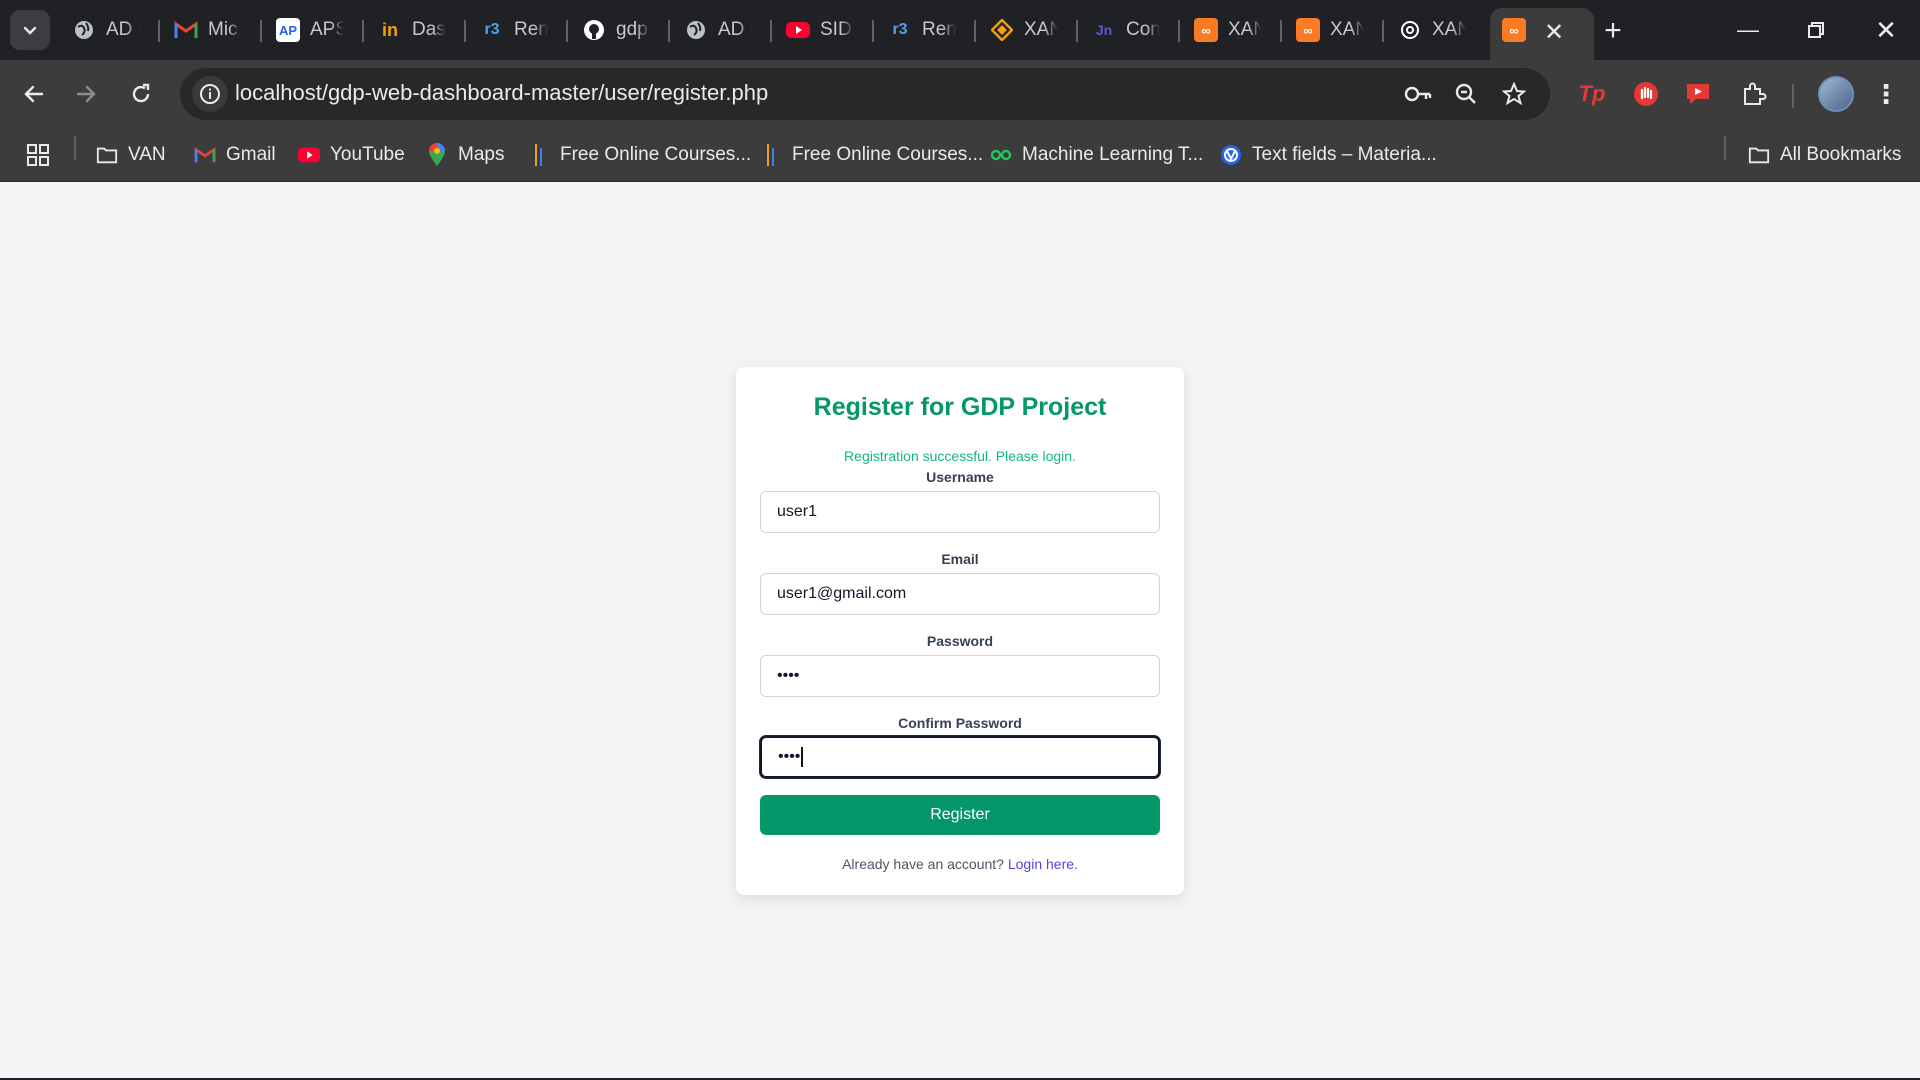 The width and height of the screenshot is (1920, 1080). I want to click on bookmark-label: YouTube, so click(367, 154).